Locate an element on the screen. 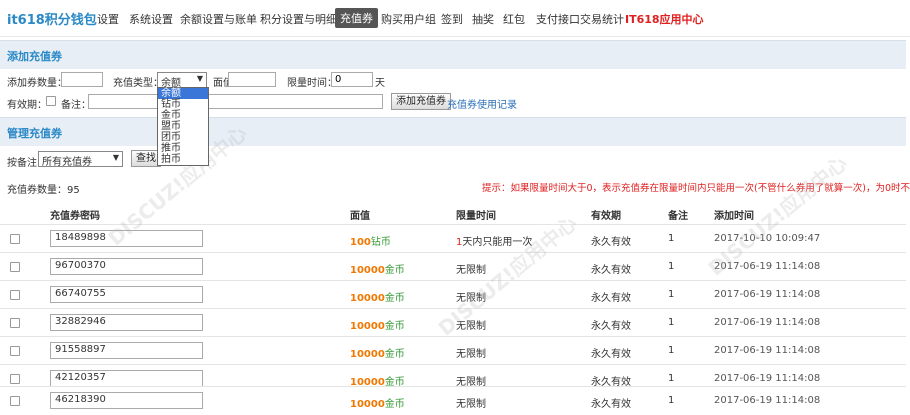 This screenshot has height=415, width=910. nav-settings: 设置 is located at coordinates (108, 19).